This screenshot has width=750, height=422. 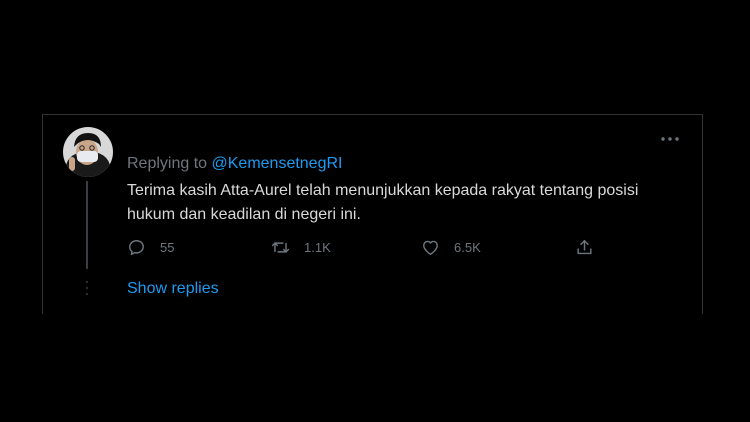 What do you see at coordinates (430, 247) in the screenshot?
I see `heart-icon` at bounding box center [430, 247].